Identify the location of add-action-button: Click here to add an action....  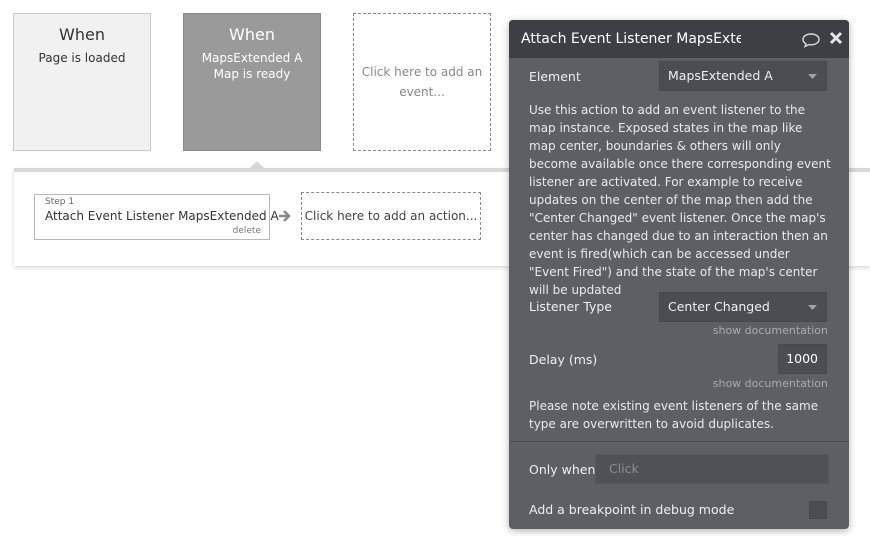
(391, 216).